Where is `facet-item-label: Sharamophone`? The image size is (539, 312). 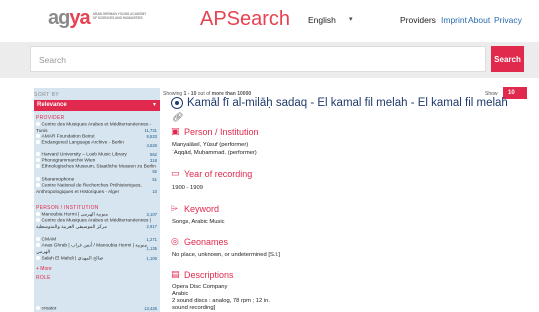 facet-item-label: Sharamophone is located at coordinates (58, 180).